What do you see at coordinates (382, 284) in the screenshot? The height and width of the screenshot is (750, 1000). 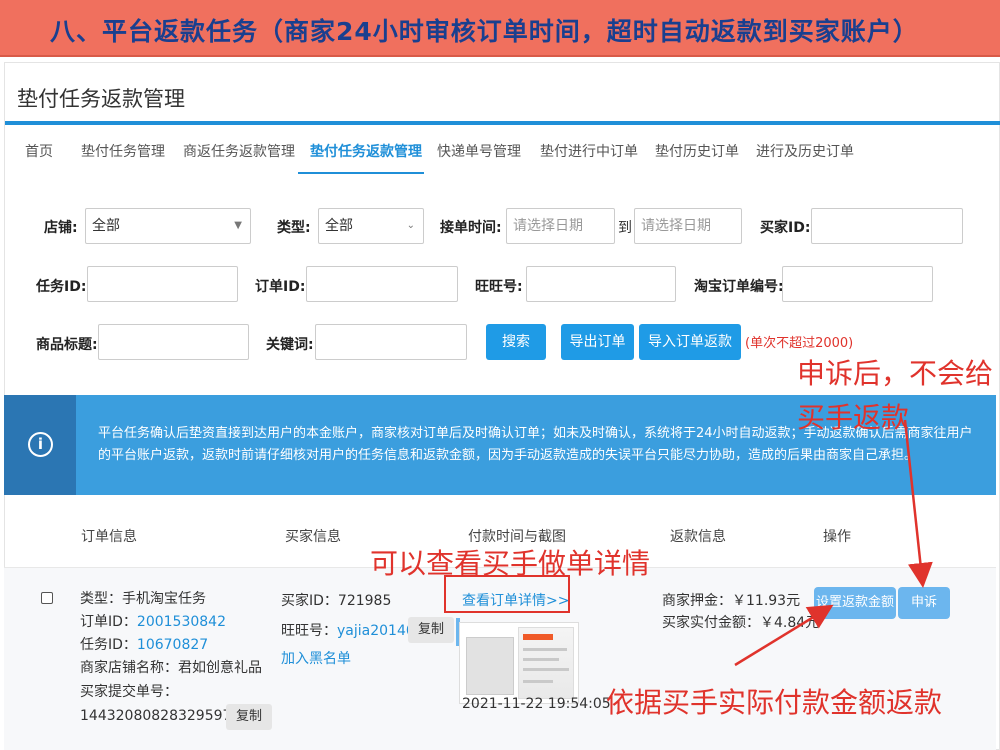 I see `order-id-input` at bounding box center [382, 284].